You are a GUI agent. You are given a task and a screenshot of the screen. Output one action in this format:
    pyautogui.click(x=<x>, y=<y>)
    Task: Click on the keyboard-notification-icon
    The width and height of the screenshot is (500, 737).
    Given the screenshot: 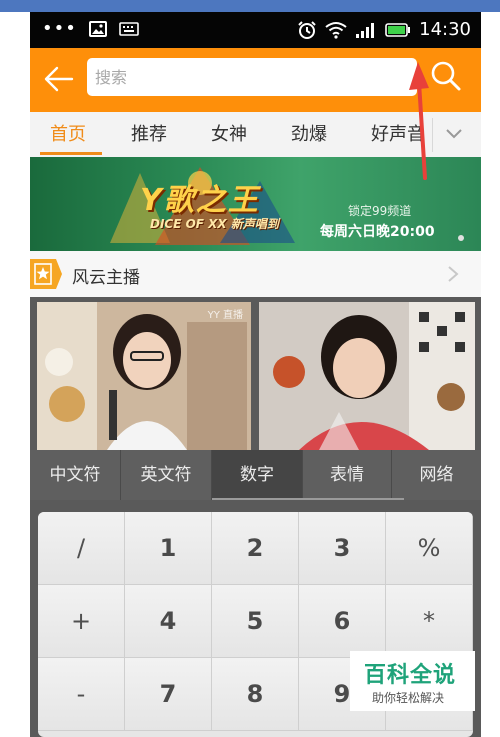 What is the action you would take?
    pyautogui.click(x=129, y=29)
    